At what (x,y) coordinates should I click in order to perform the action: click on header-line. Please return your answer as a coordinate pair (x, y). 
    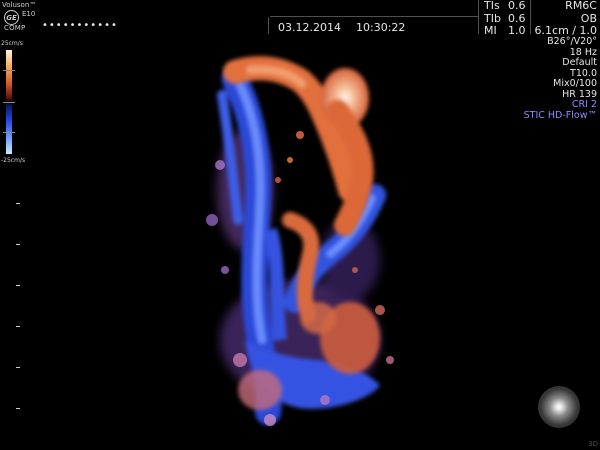
    Looking at the image, I should click on (374, 16).